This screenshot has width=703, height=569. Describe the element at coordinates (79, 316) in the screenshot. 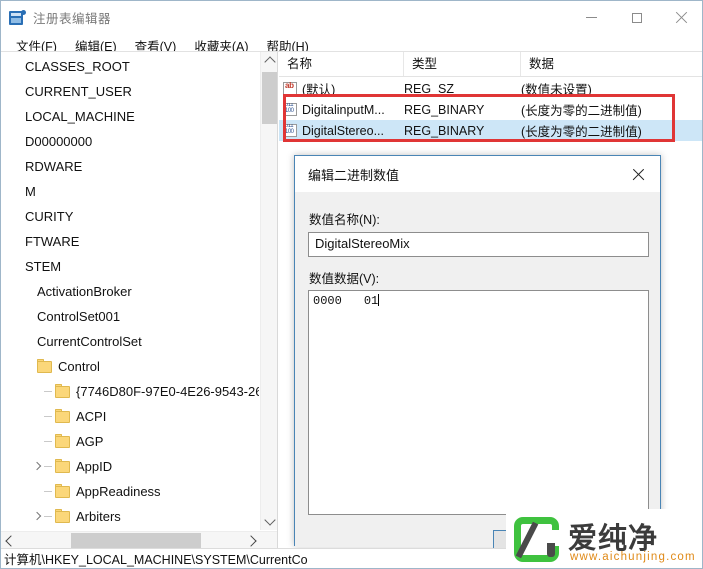

I see `tree-item-label: ControlSet001` at that location.